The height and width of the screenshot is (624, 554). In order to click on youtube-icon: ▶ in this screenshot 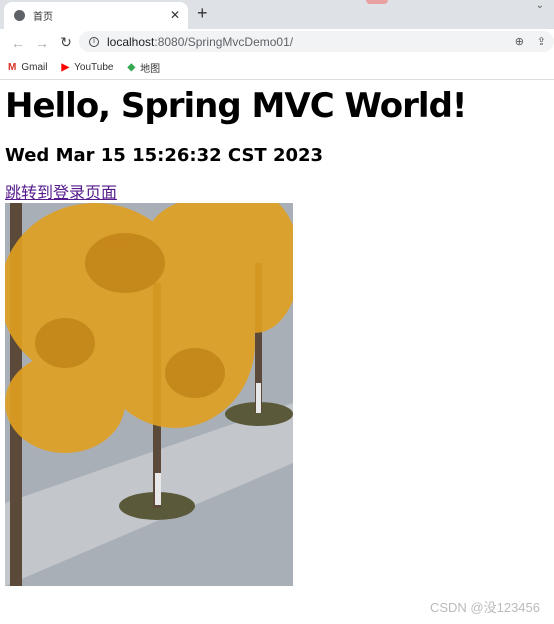, I will do `click(65, 67)`.